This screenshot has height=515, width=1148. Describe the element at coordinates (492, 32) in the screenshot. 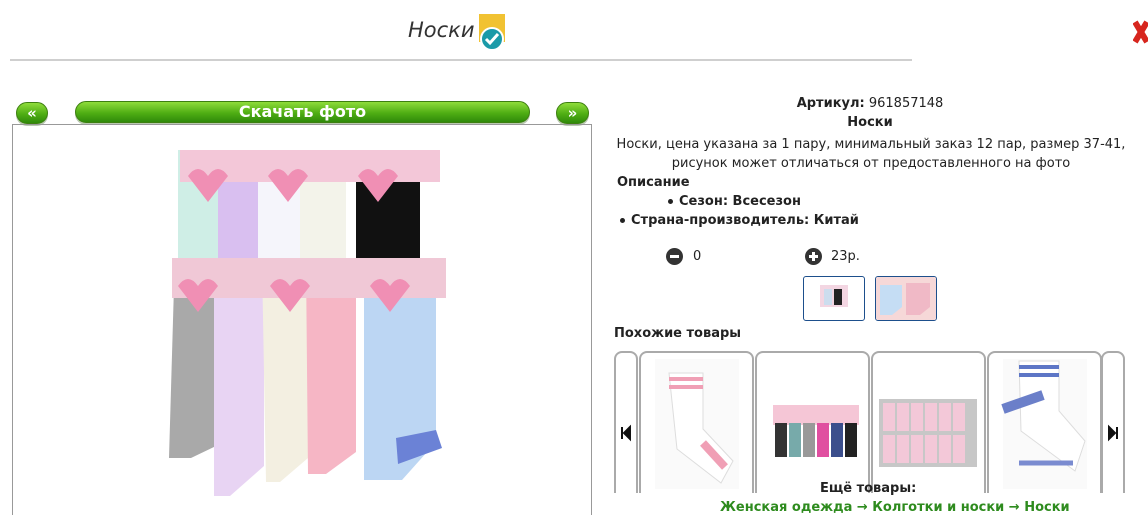

I see `check-badge-icon` at that location.